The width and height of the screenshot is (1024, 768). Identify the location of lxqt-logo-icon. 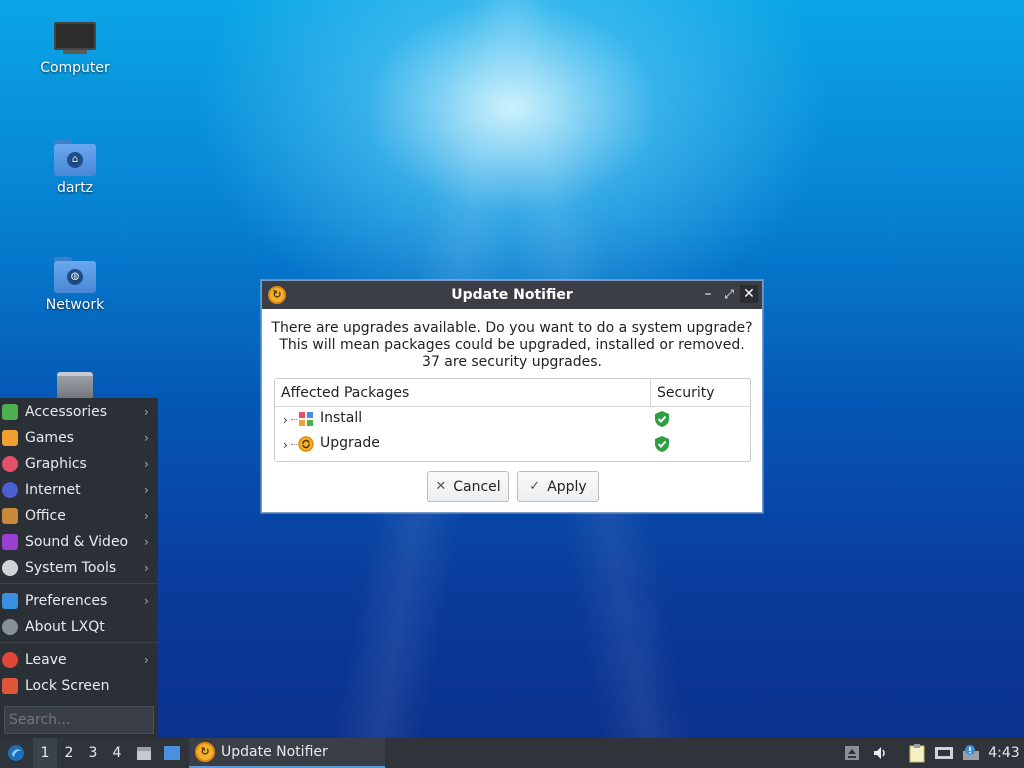
(16, 753).